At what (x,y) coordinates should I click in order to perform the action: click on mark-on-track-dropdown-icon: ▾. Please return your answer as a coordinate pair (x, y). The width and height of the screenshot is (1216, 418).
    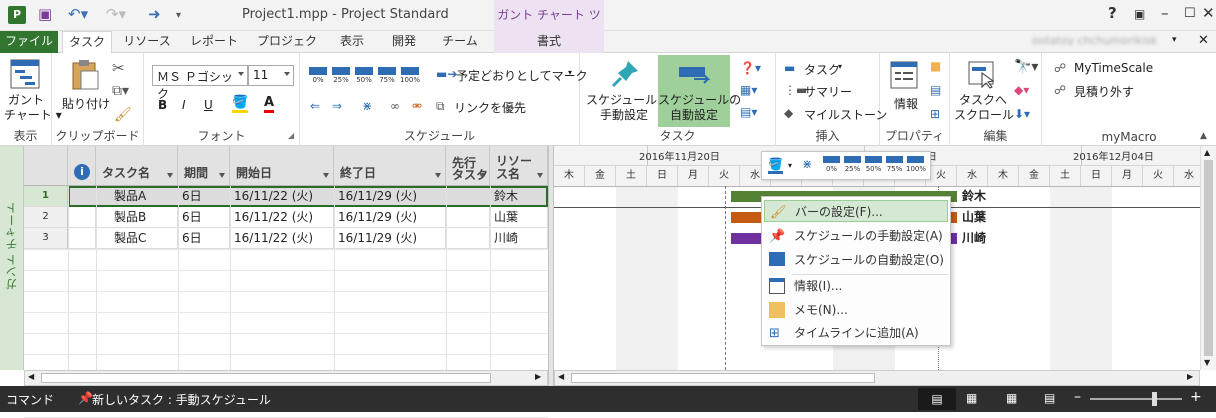
    Looking at the image, I should click on (570, 72).